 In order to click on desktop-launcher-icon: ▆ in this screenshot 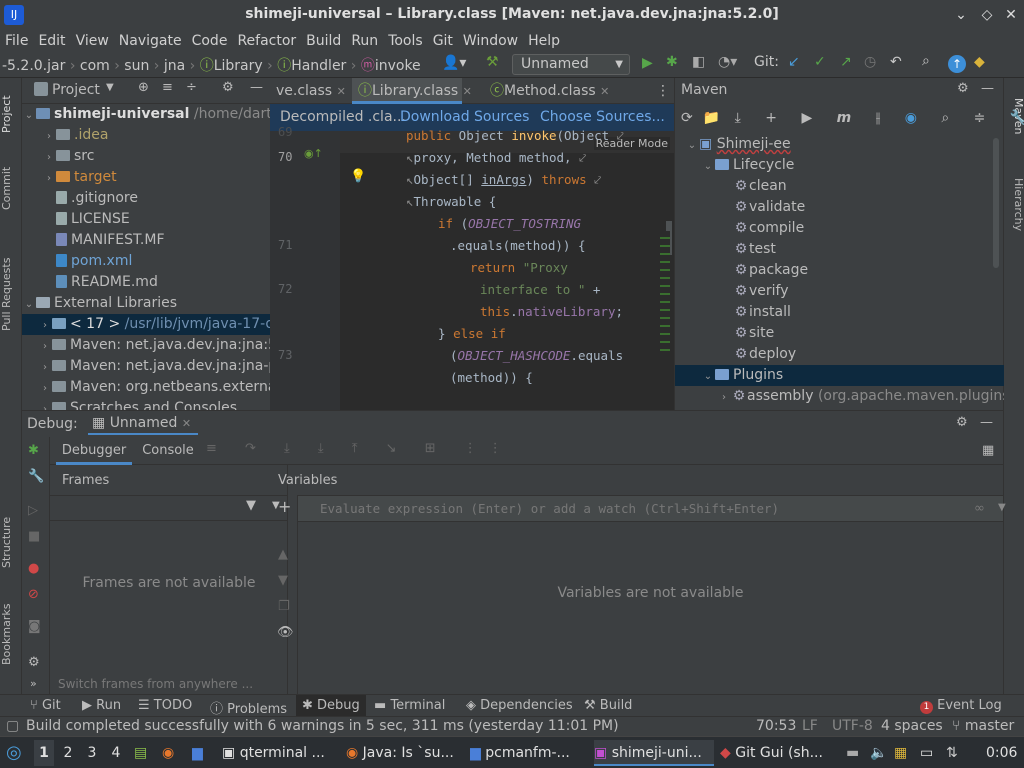, I will do `click(204, 753)`.